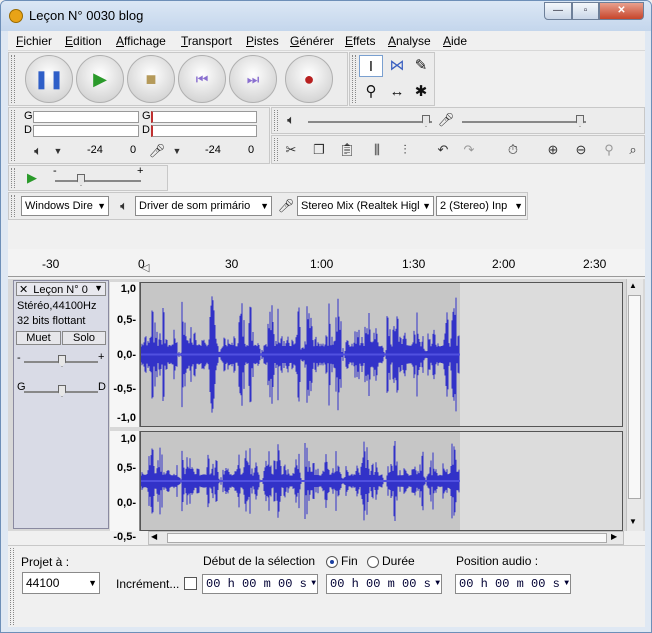 Image resolution: width=652 pixels, height=633 pixels. Describe the element at coordinates (264, 206) in the screenshot. I see `chevron-down-icon: ▼` at that location.